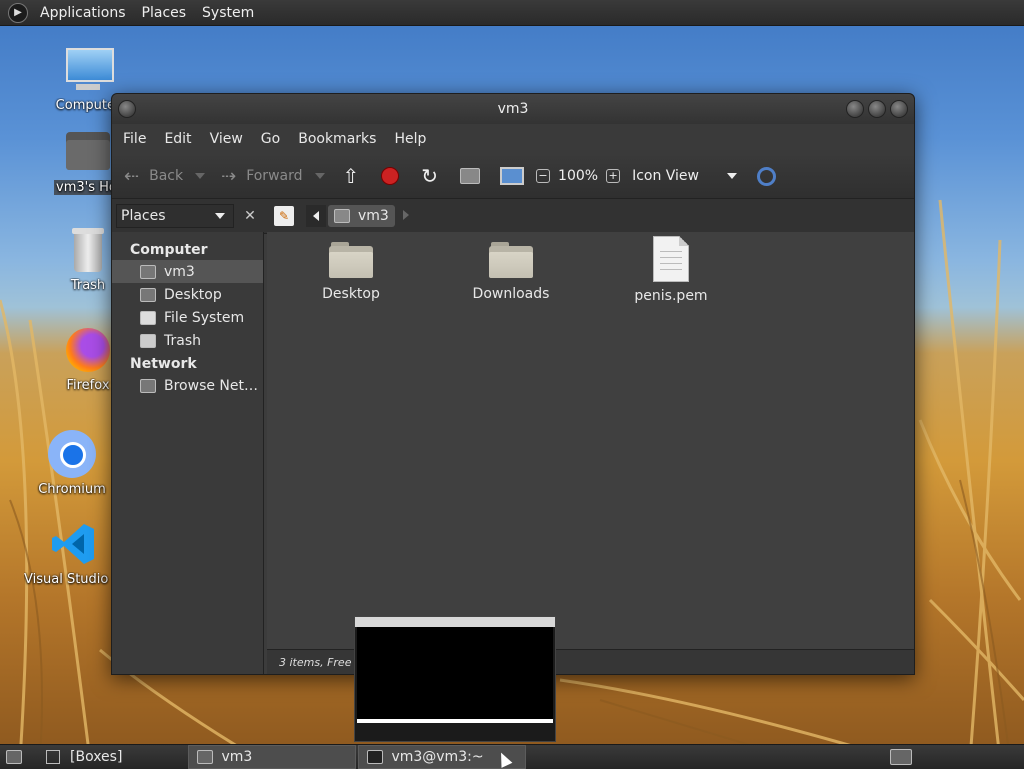 The height and width of the screenshot is (769, 1024). What do you see at coordinates (455, 721) in the screenshot?
I see `terminal-preview-scrollbar` at bounding box center [455, 721].